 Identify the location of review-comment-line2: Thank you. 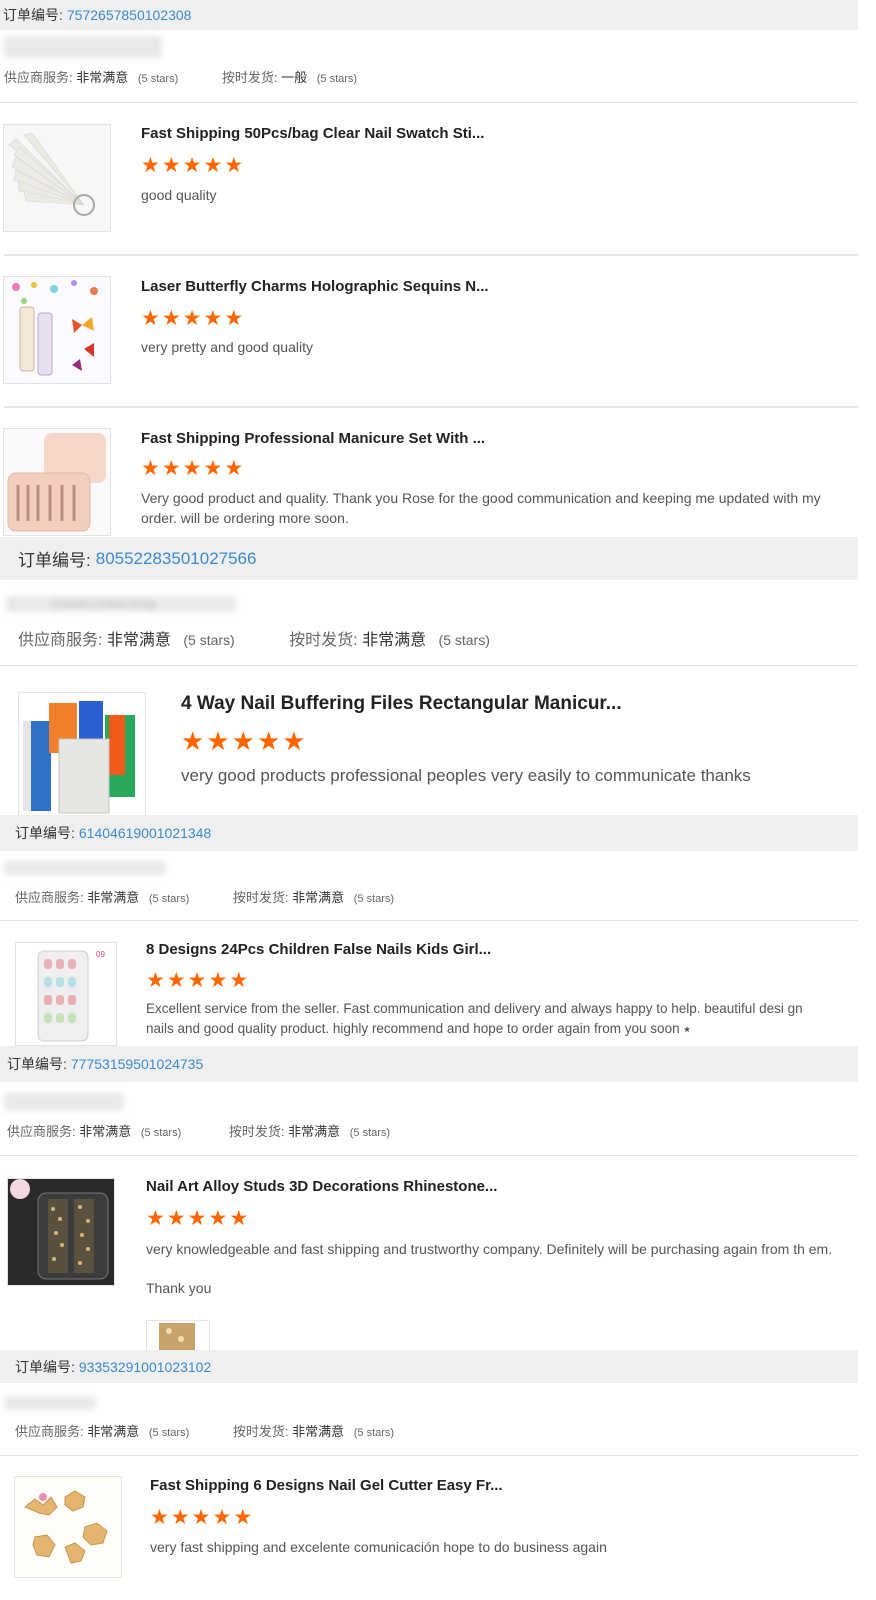
(179, 1288).